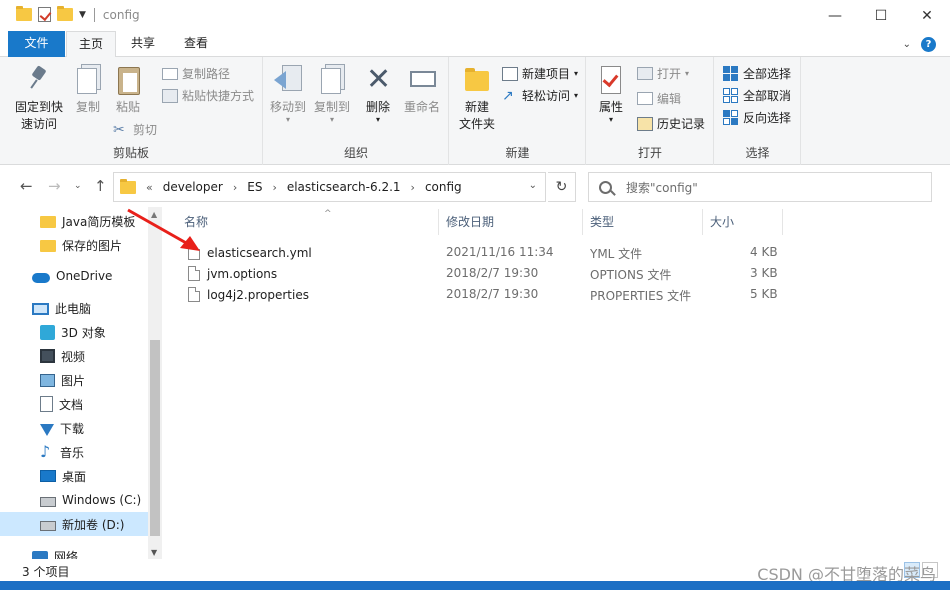 This screenshot has width=950, height=590. I want to click on refresh-button: ↻, so click(562, 187).